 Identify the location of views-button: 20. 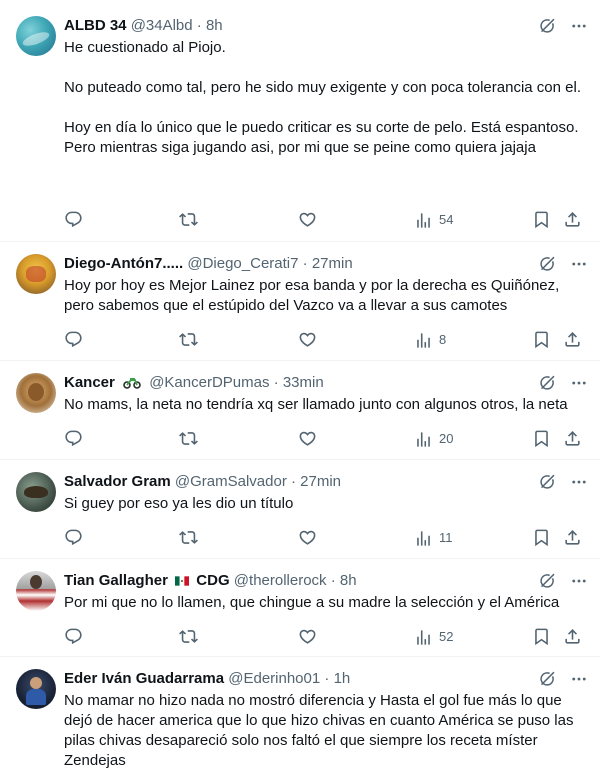
(433, 439).